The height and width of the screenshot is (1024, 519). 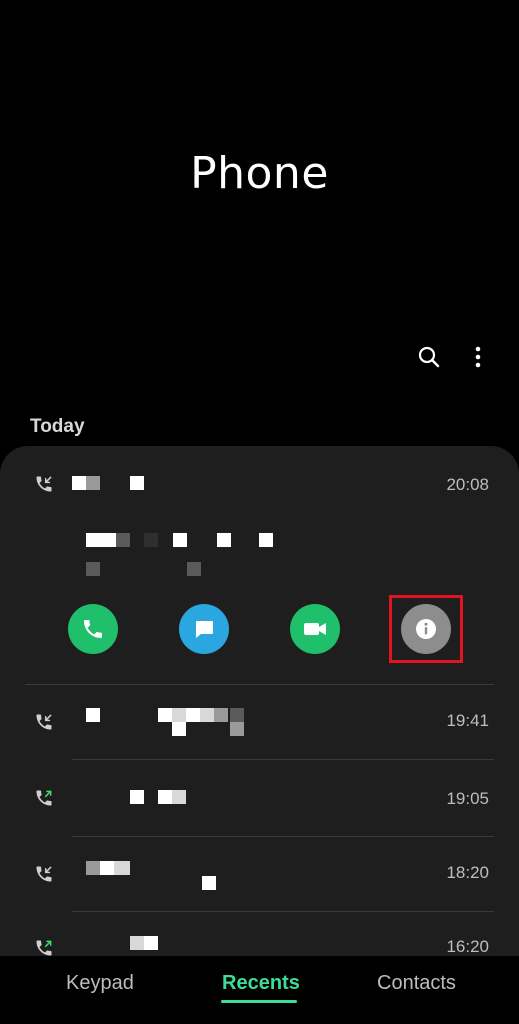 What do you see at coordinates (467, 946) in the screenshot?
I see `call-time: 16:20` at bounding box center [467, 946].